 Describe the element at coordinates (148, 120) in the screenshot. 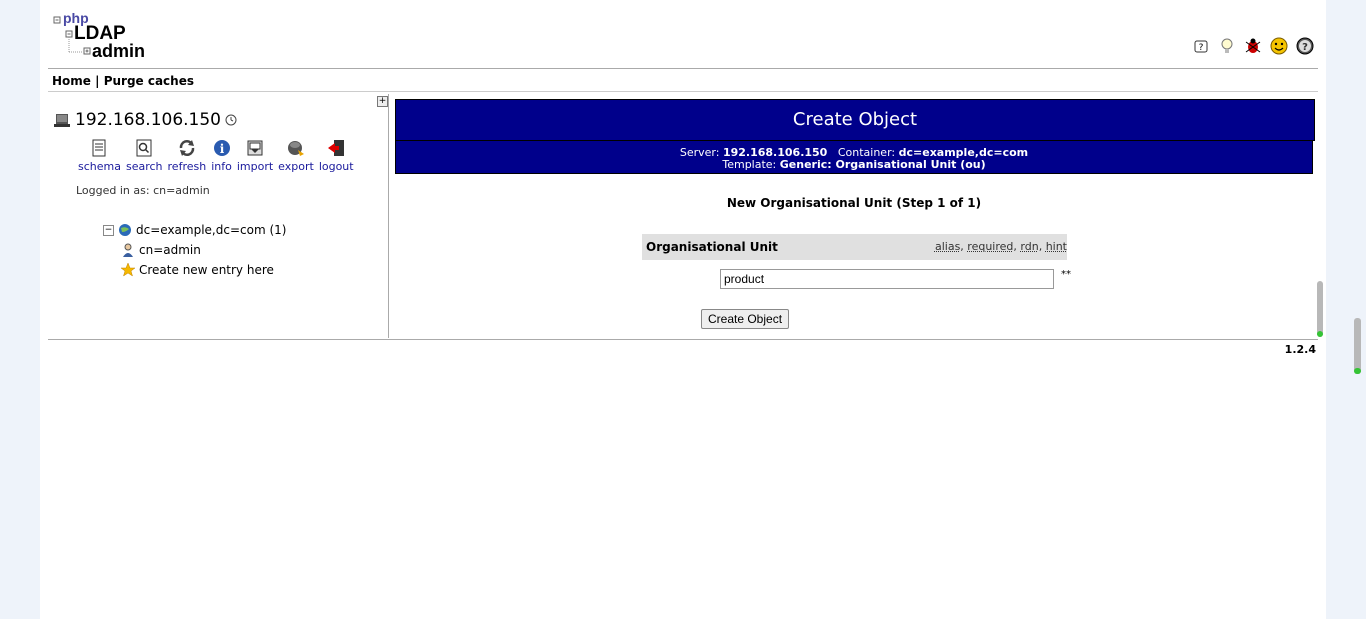

I see `server-host: 192.168.106.150` at that location.